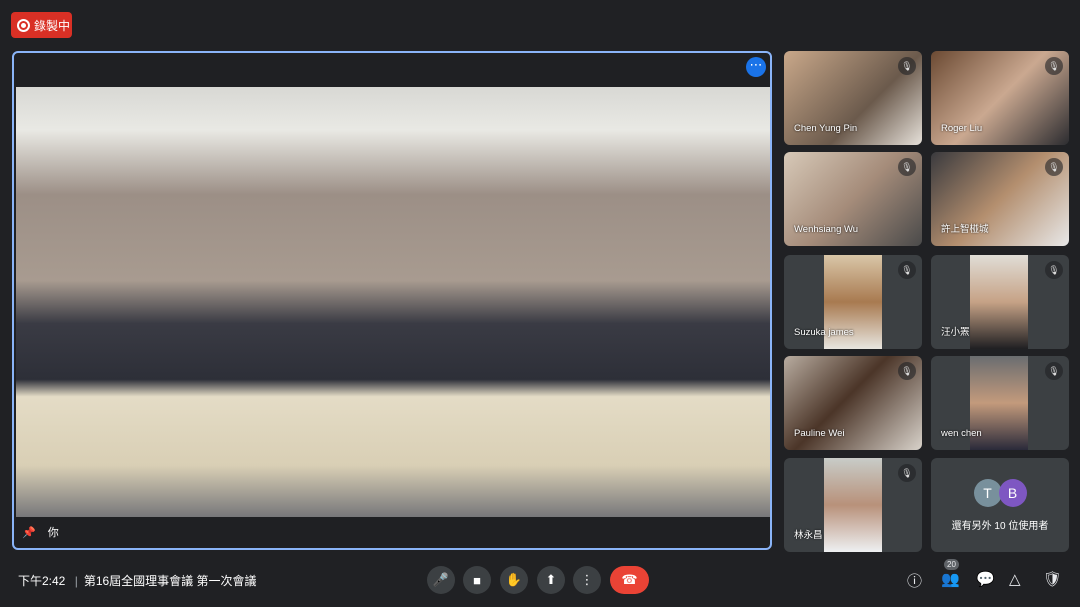 Image resolution: width=1080 pixels, height=607 pixels. I want to click on more-options-button: ⋮, so click(587, 580).